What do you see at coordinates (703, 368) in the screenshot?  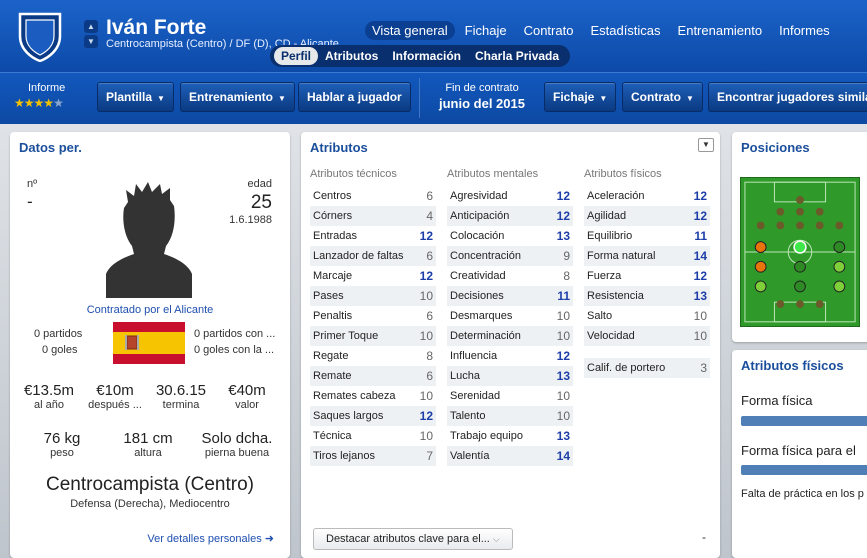 I see `goalkeeper-value: 3` at bounding box center [703, 368].